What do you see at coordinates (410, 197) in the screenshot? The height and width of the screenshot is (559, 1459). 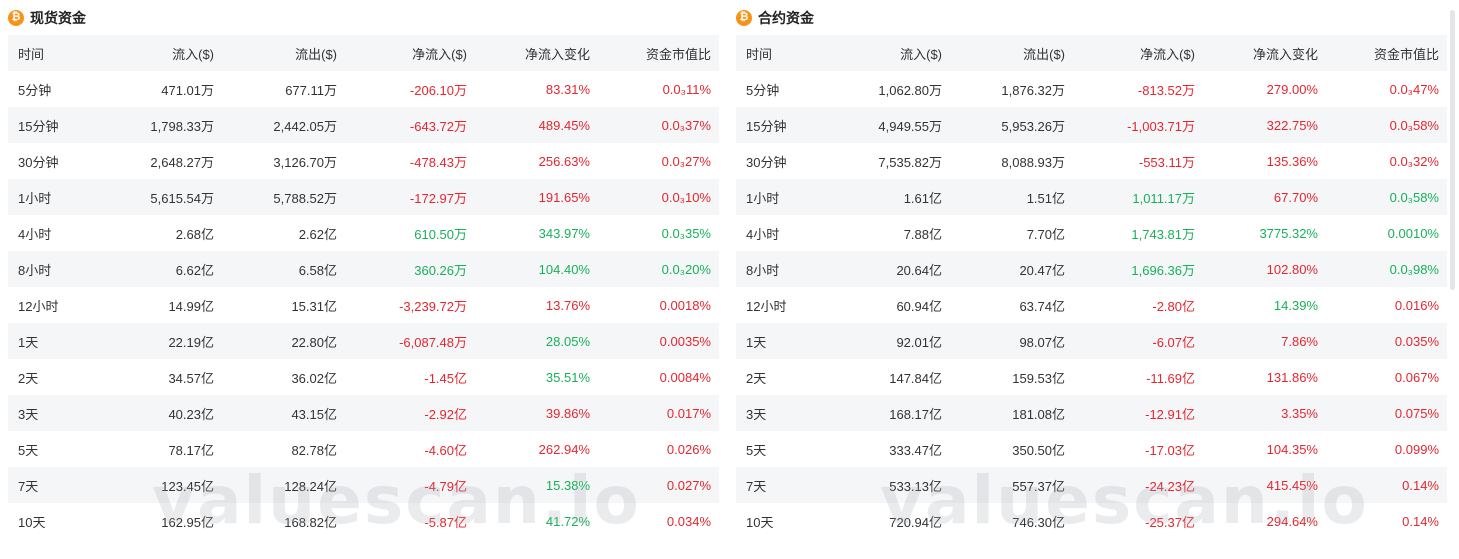 I see `cell-net-inflow: -172.97万` at bounding box center [410, 197].